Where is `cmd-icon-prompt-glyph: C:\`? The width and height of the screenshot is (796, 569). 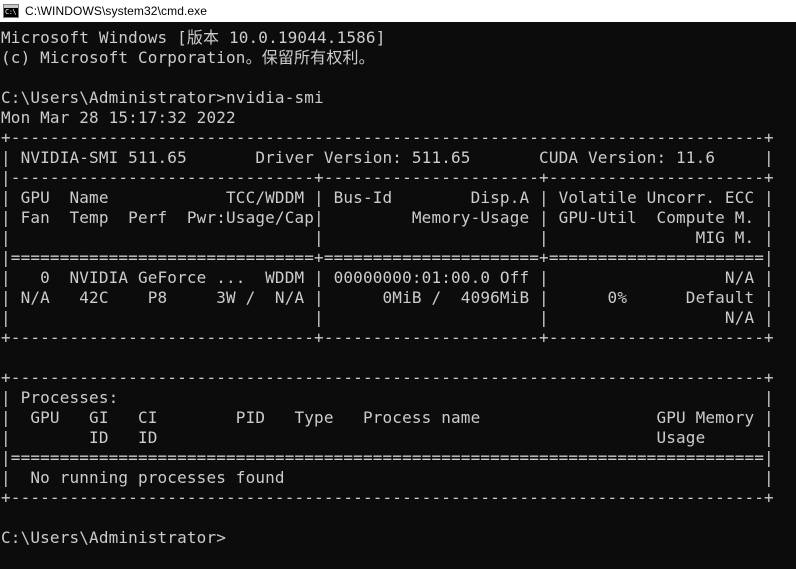
cmd-icon-prompt-glyph: C:\ is located at coordinates (11, 12).